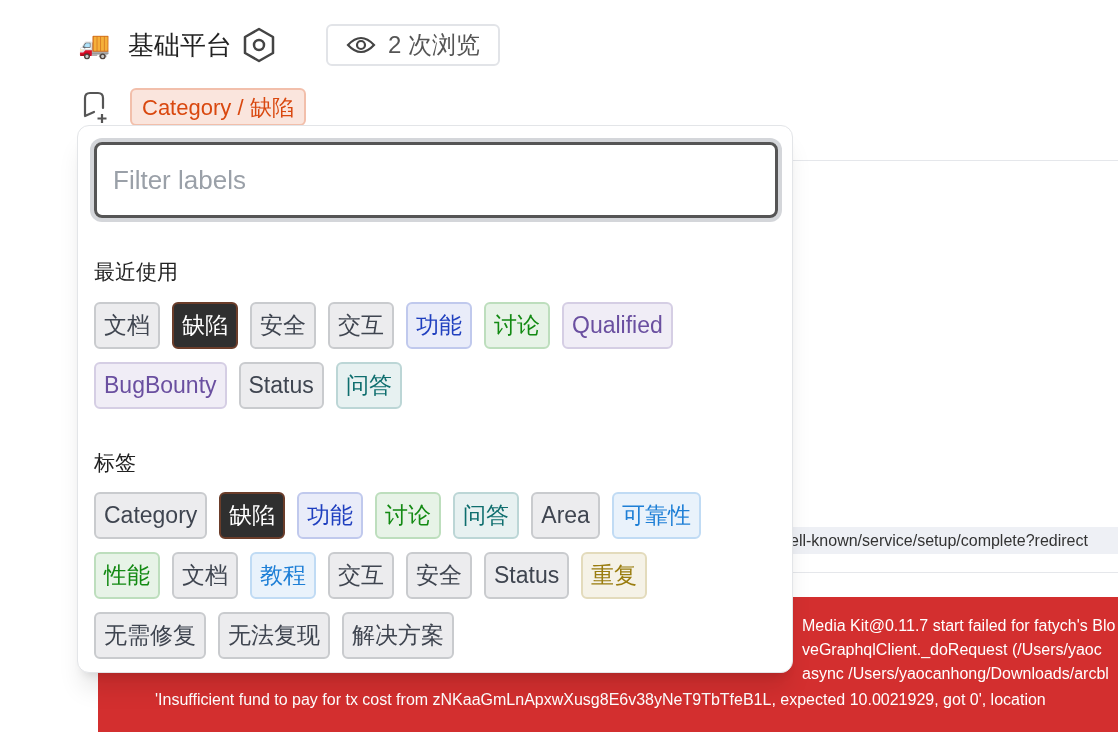  Describe the element at coordinates (115, 462) in the screenshot. I see `section-heading: 标签` at that location.